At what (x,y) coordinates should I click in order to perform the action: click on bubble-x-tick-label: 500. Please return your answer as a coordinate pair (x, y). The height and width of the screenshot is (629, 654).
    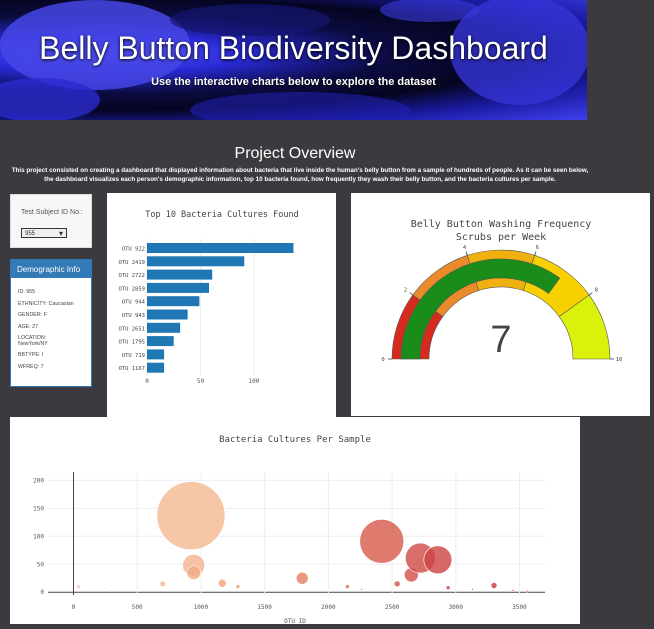
    Looking at the image, I should click on (137, 607).